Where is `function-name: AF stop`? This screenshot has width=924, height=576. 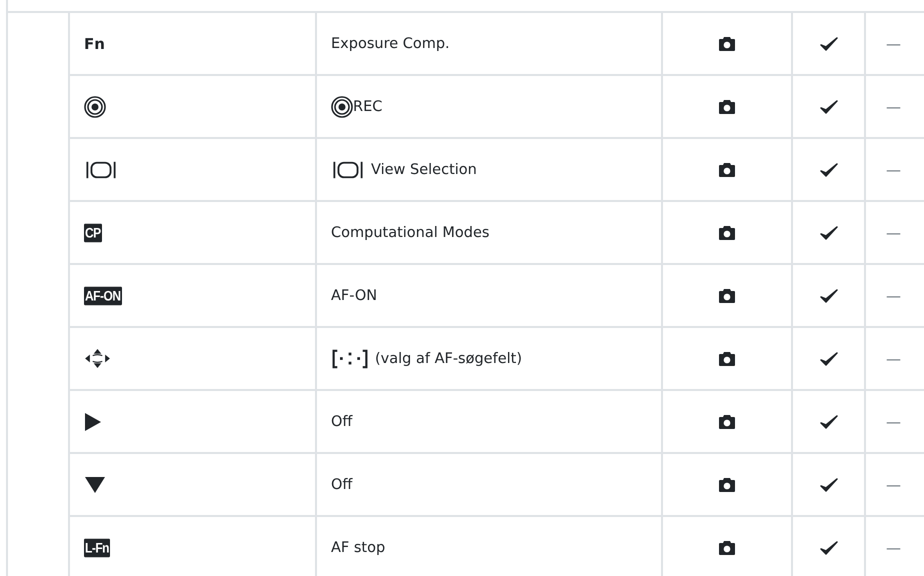
function-name: AF stop is located at coordinates (358, 548).